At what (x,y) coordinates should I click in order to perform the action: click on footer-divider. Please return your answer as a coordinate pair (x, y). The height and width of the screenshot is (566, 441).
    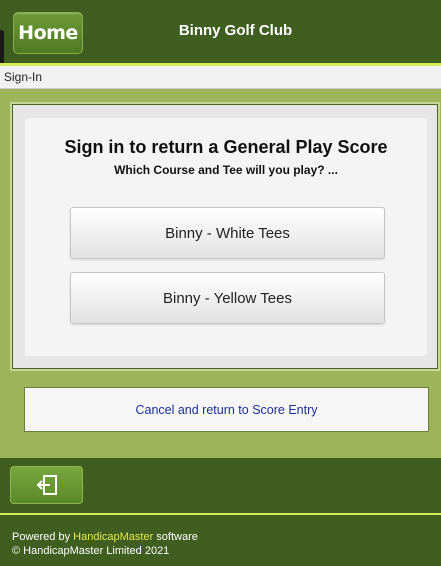
    Looking at the image, I should click on (220, 514).